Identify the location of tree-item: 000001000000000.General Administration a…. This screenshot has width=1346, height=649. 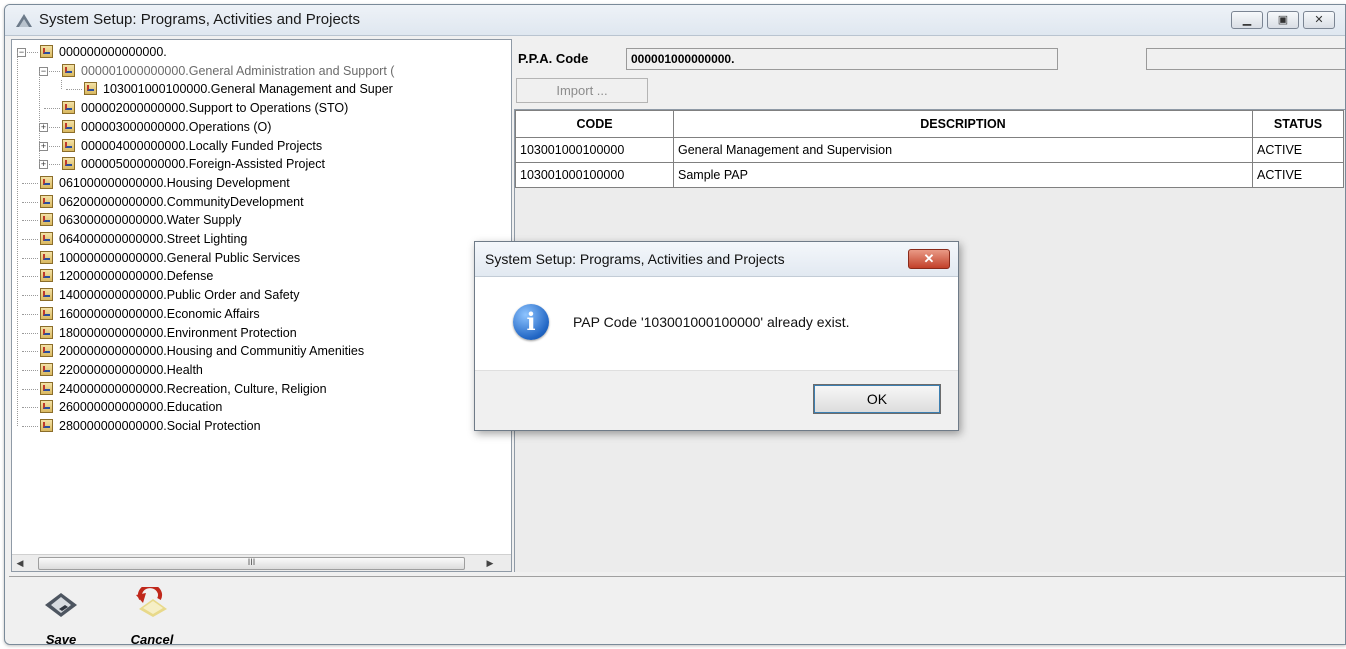
(228, 71).